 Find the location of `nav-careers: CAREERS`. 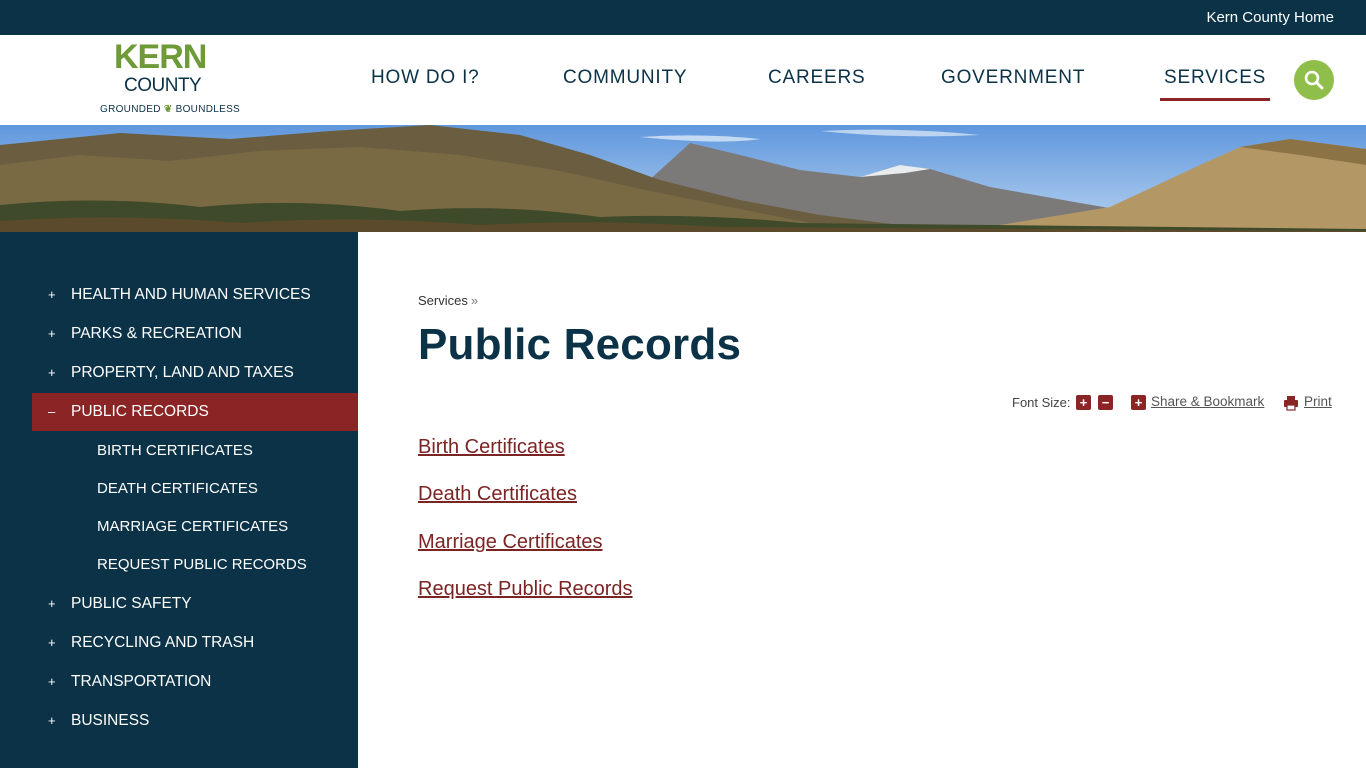

nav-careers: CAREERS is located at coordinates (816, 78).